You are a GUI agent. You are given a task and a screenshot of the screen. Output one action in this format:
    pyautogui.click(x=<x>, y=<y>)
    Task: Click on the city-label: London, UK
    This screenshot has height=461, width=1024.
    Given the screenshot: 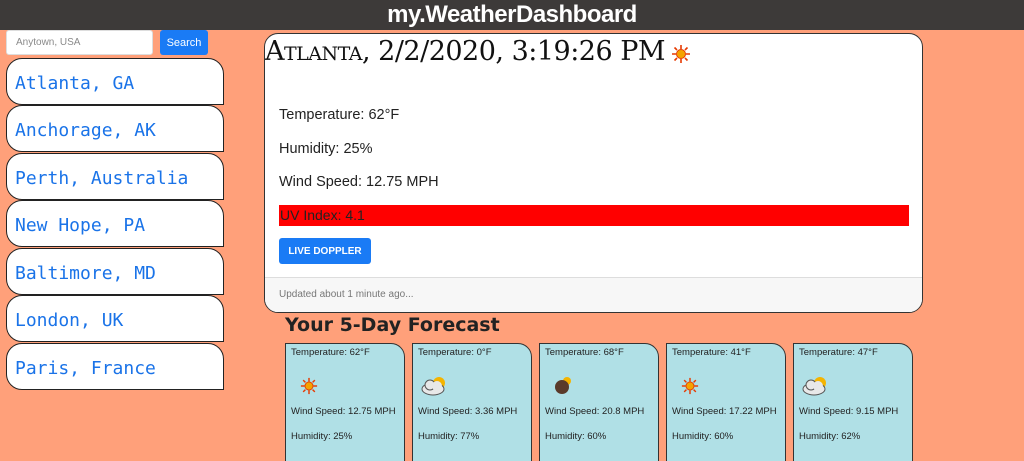 What is the action you would take?
    pyautogui.click(x=69, y=320)
    